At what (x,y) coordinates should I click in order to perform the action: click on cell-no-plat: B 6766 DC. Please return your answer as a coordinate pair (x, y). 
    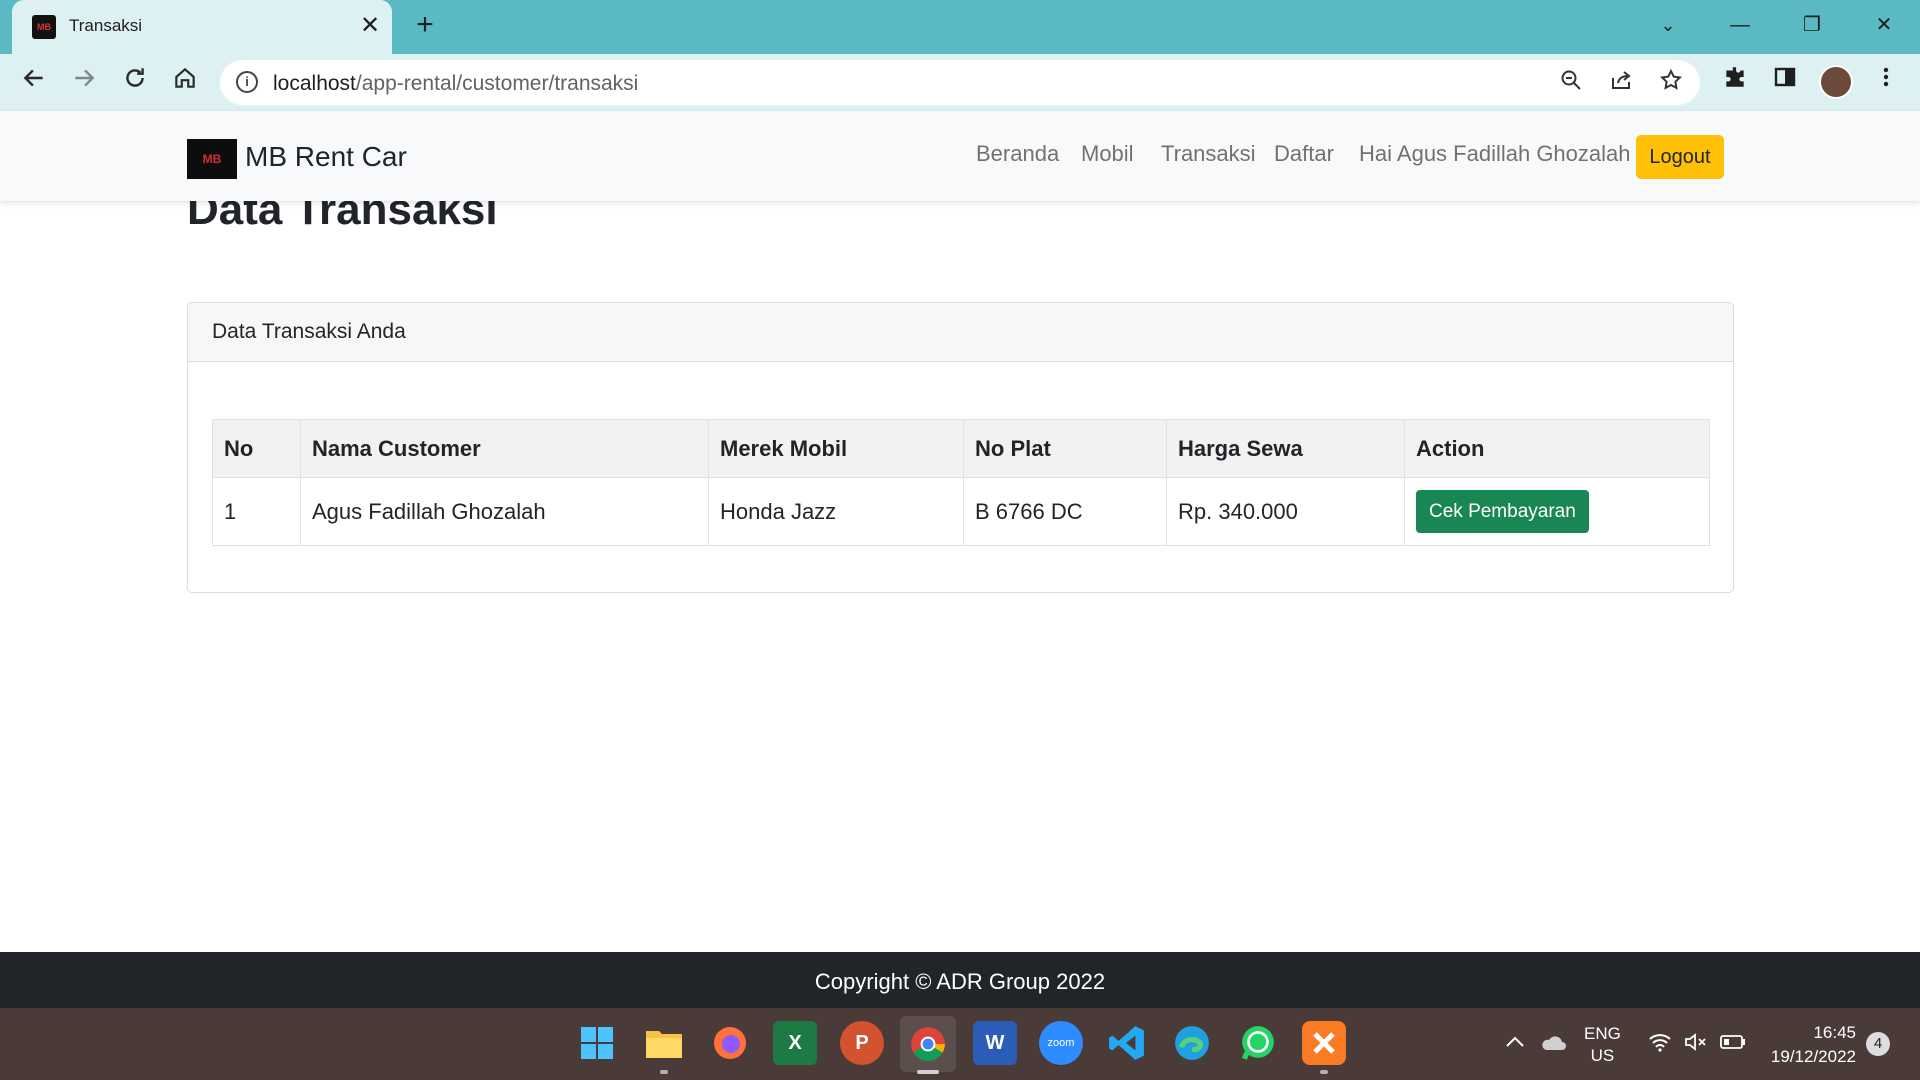
    Looking at the image, I should click on (1065, 511).